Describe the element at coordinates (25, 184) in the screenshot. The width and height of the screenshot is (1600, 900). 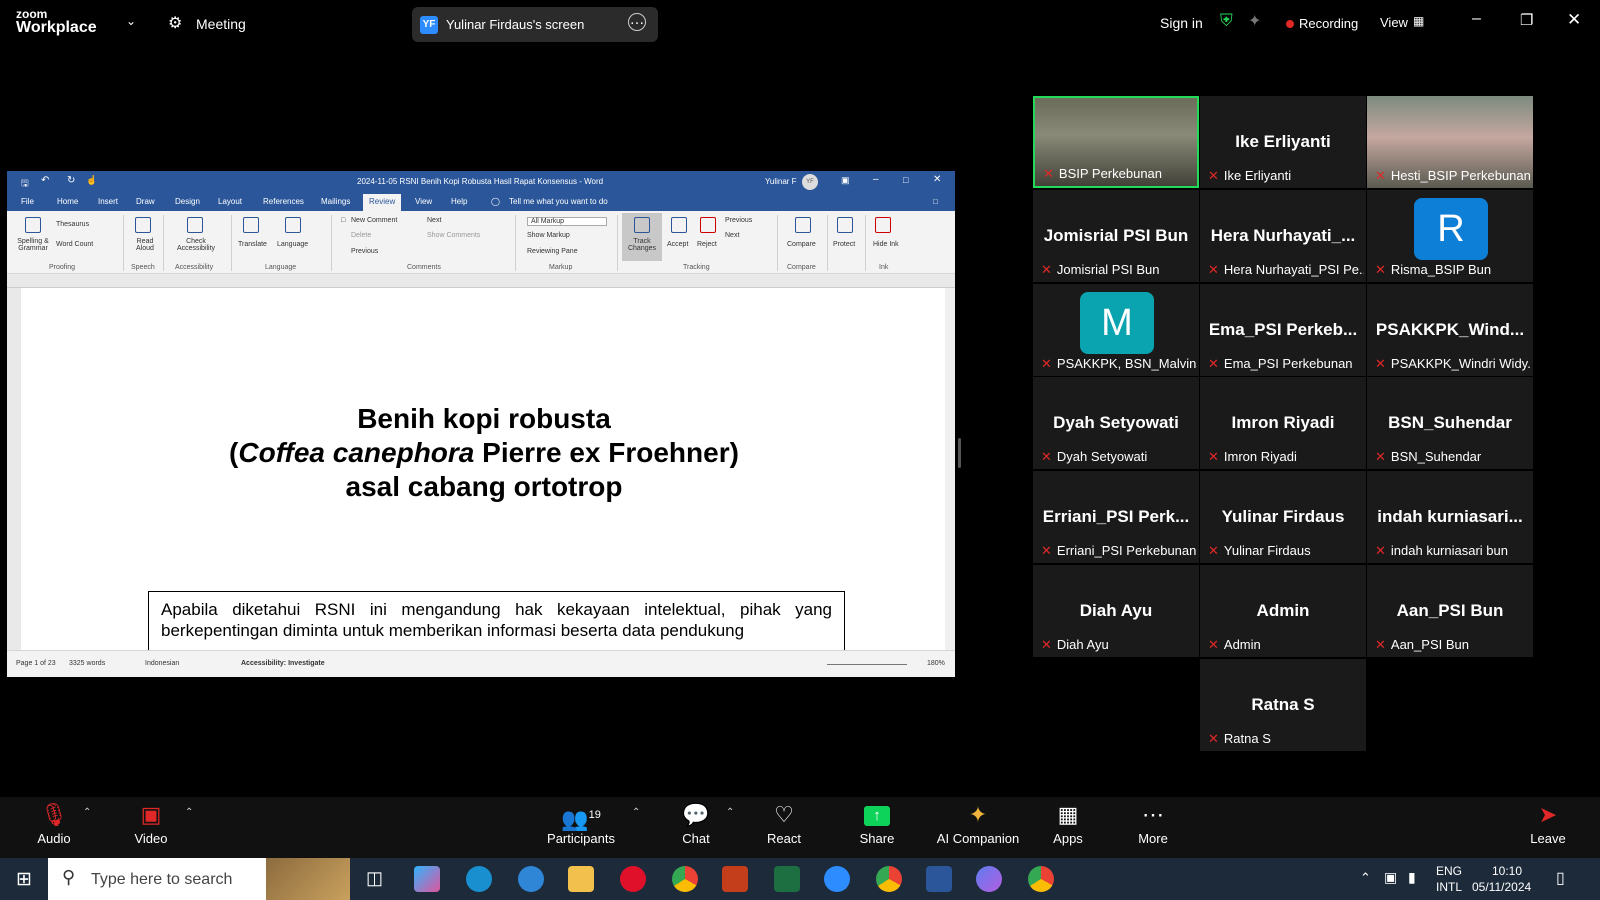
I see `save-icon: 🖫` at that location.